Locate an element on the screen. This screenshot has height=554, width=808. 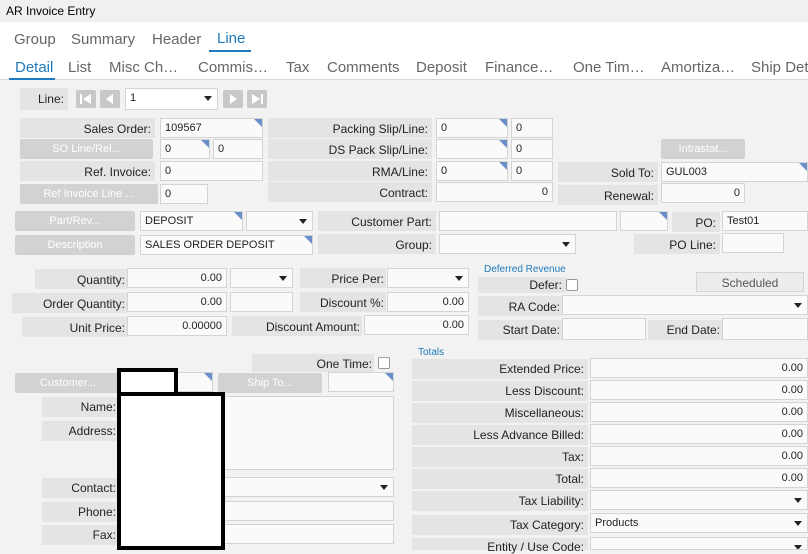
phone-label: Phone: is located at coordinates (96, 512).